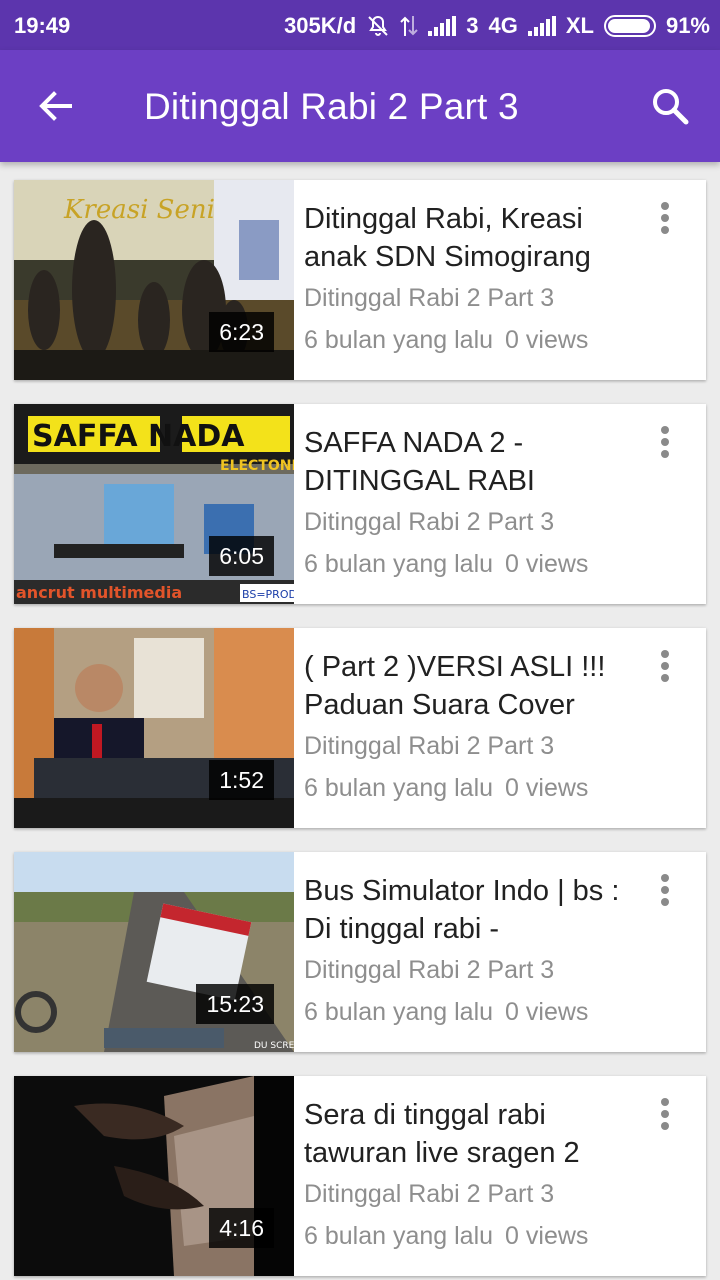 This screenshot has height=1280, width=720. I want to click on thumbnail-text: Kreasi Seni, so click(139, 210).